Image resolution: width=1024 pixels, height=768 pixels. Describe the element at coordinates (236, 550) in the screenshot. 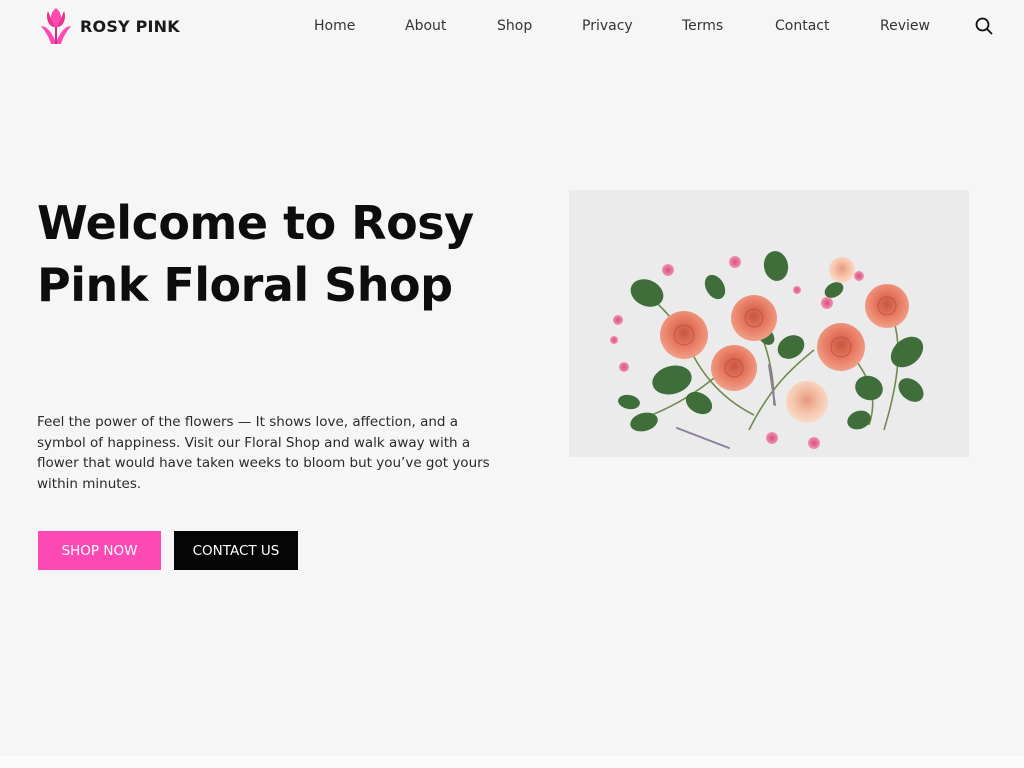

I see `contact-us-button: CONTACT US` at that location.